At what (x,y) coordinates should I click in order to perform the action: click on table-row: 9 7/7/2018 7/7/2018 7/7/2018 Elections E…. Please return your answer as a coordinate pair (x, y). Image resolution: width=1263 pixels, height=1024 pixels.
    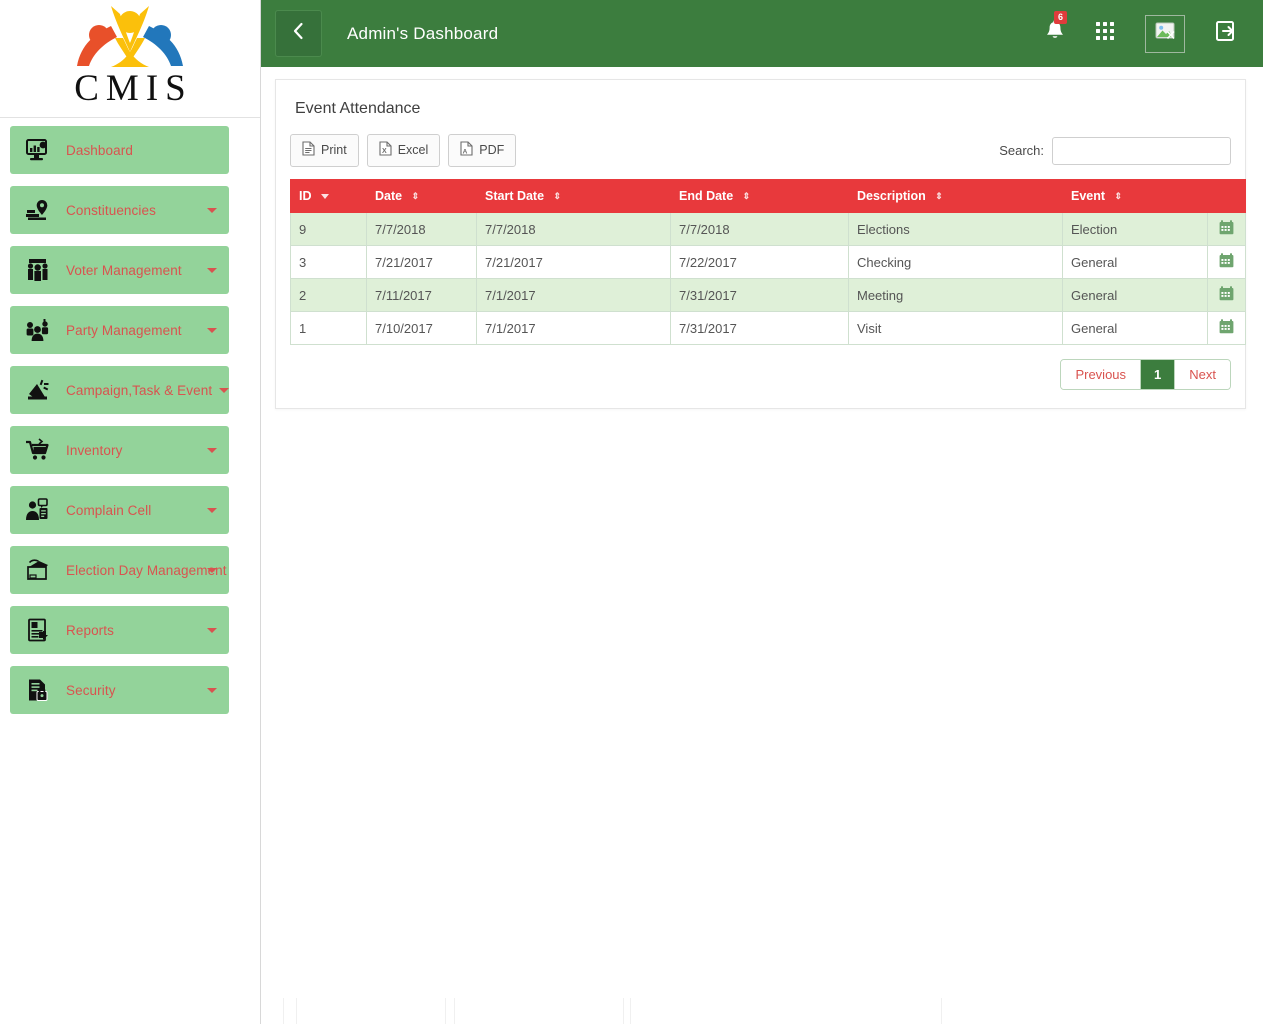
    Looking at the image, I should click on (768, 229).